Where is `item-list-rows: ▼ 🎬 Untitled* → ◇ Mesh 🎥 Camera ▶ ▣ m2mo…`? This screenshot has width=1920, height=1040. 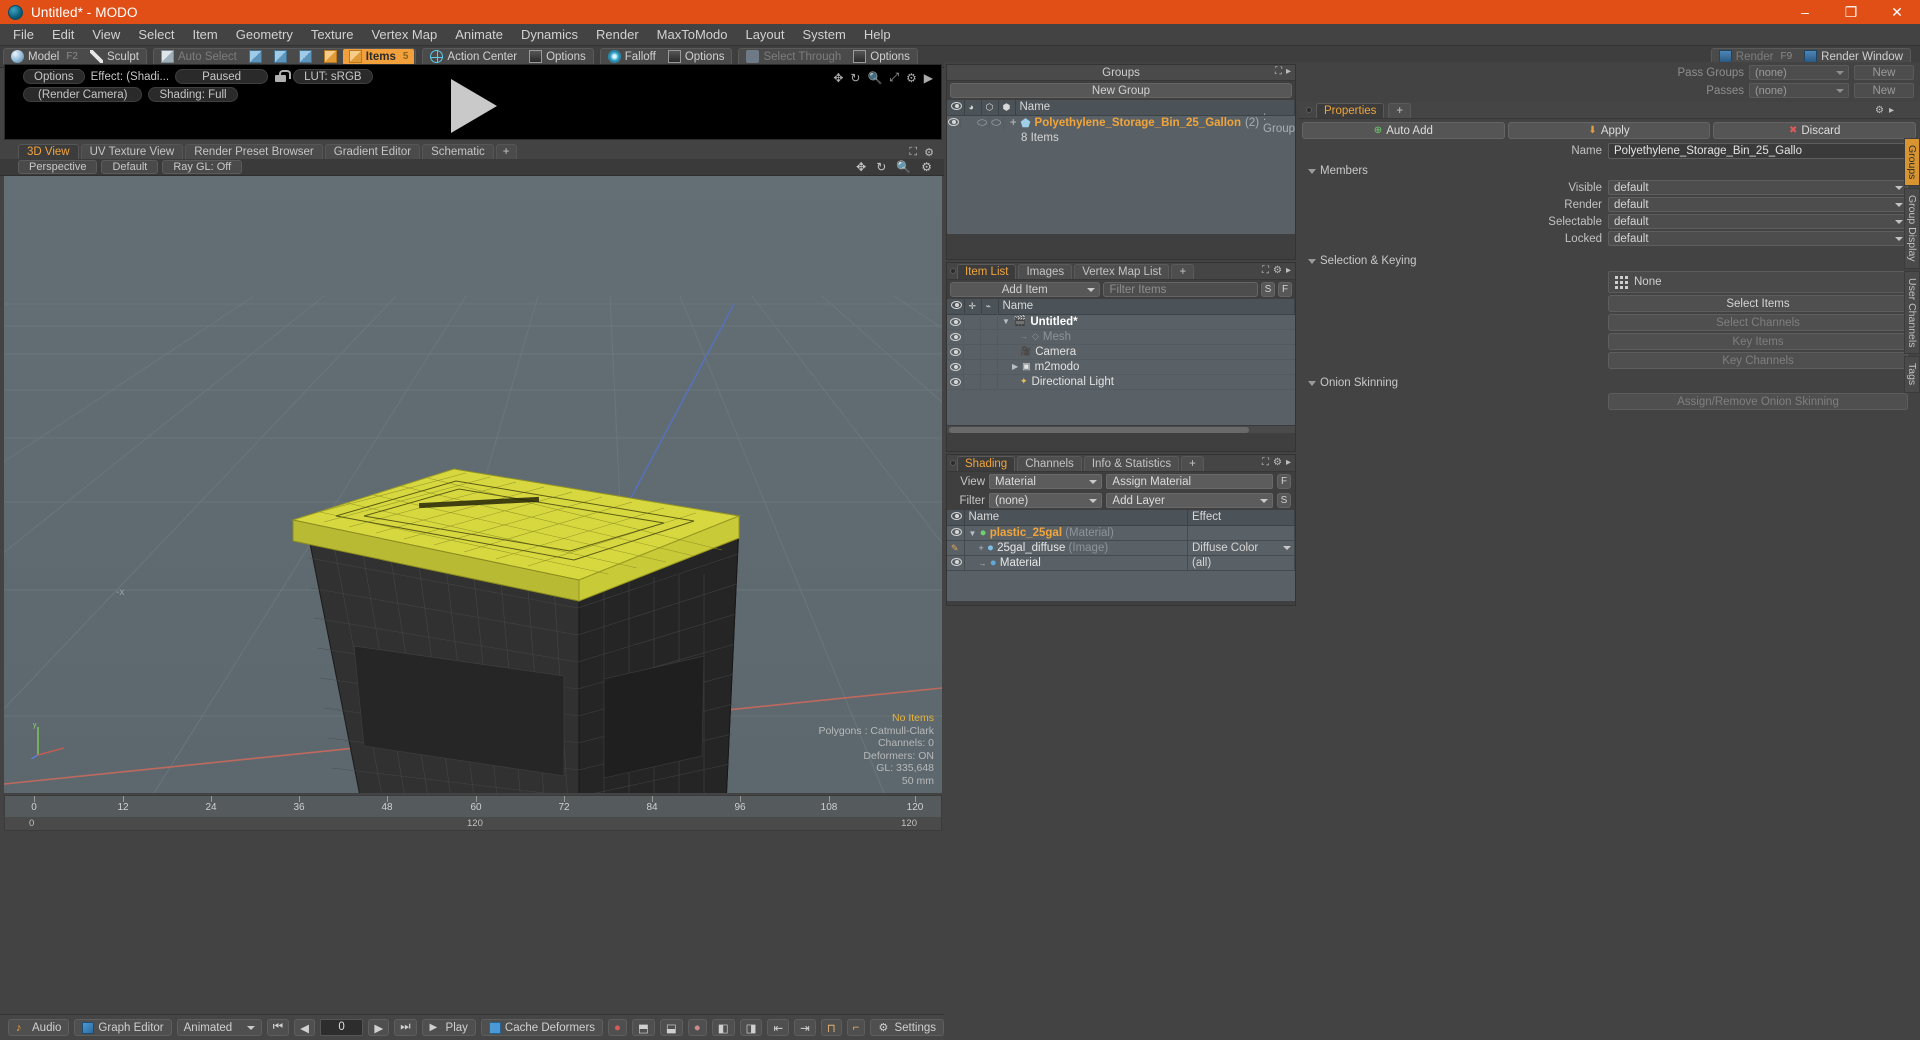 item-list-rows: ▼ 🎬 Untitled* → ◇ Mesh 🎥 Camera ▶ ▣ m2mo… is located at coordinates (1121, 369).